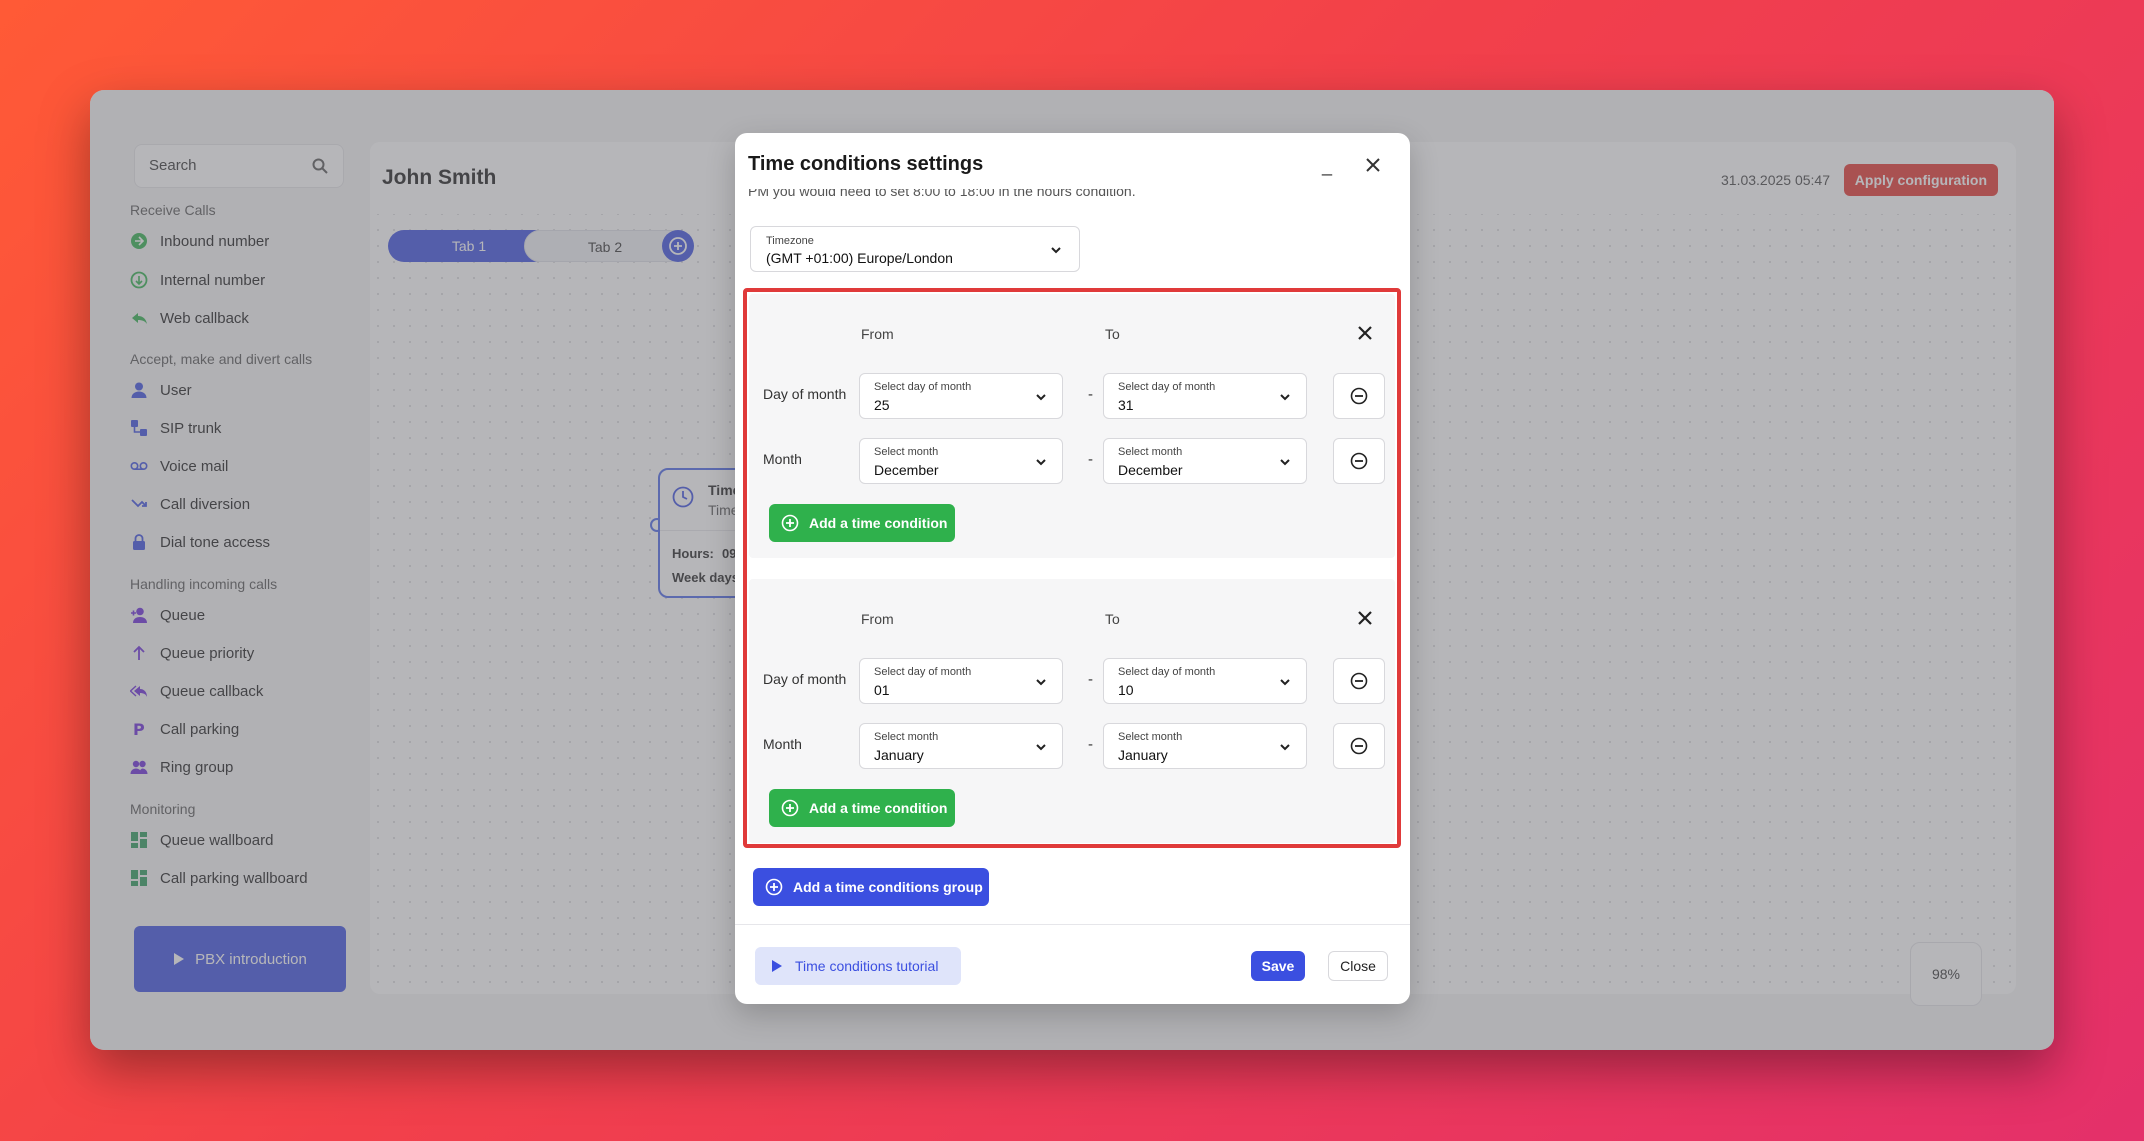 The height and width of the screenshot is (1141, 2144). What do you see at coordinates (961, 396) in the screenshot?
I see `day-from-select: Select day of month 25` at bounding box center [961, 396].